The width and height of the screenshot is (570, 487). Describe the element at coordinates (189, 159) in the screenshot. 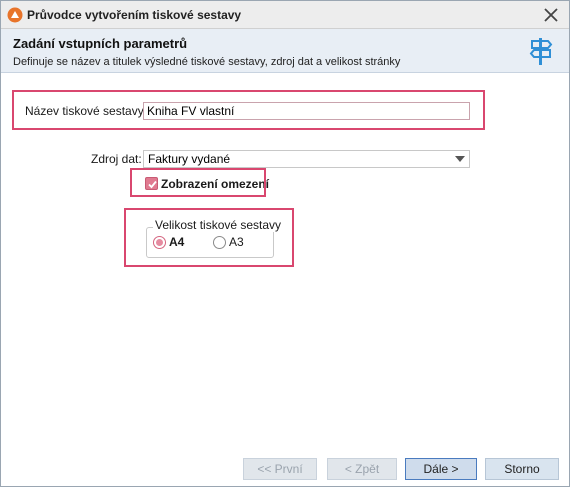

I see `data-source-value: Faktury vydané` at that location.